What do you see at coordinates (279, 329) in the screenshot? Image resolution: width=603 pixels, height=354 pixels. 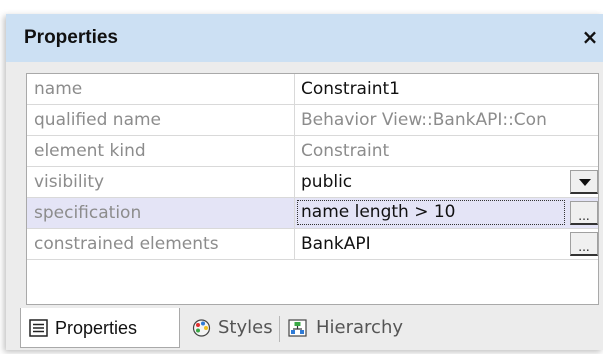 I see `tab-separator` at bounding box center [279, 329].